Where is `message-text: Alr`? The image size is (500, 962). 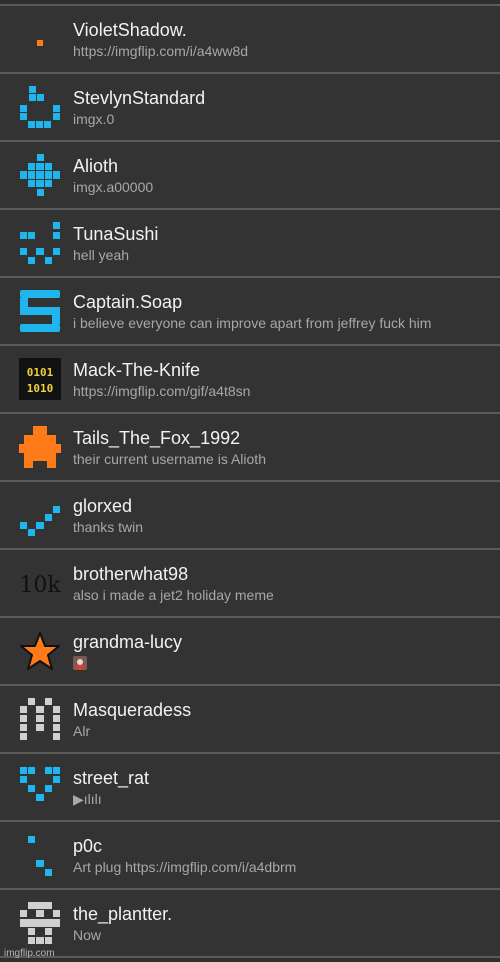
message-text: Alr is located at coordinates (82, 731).